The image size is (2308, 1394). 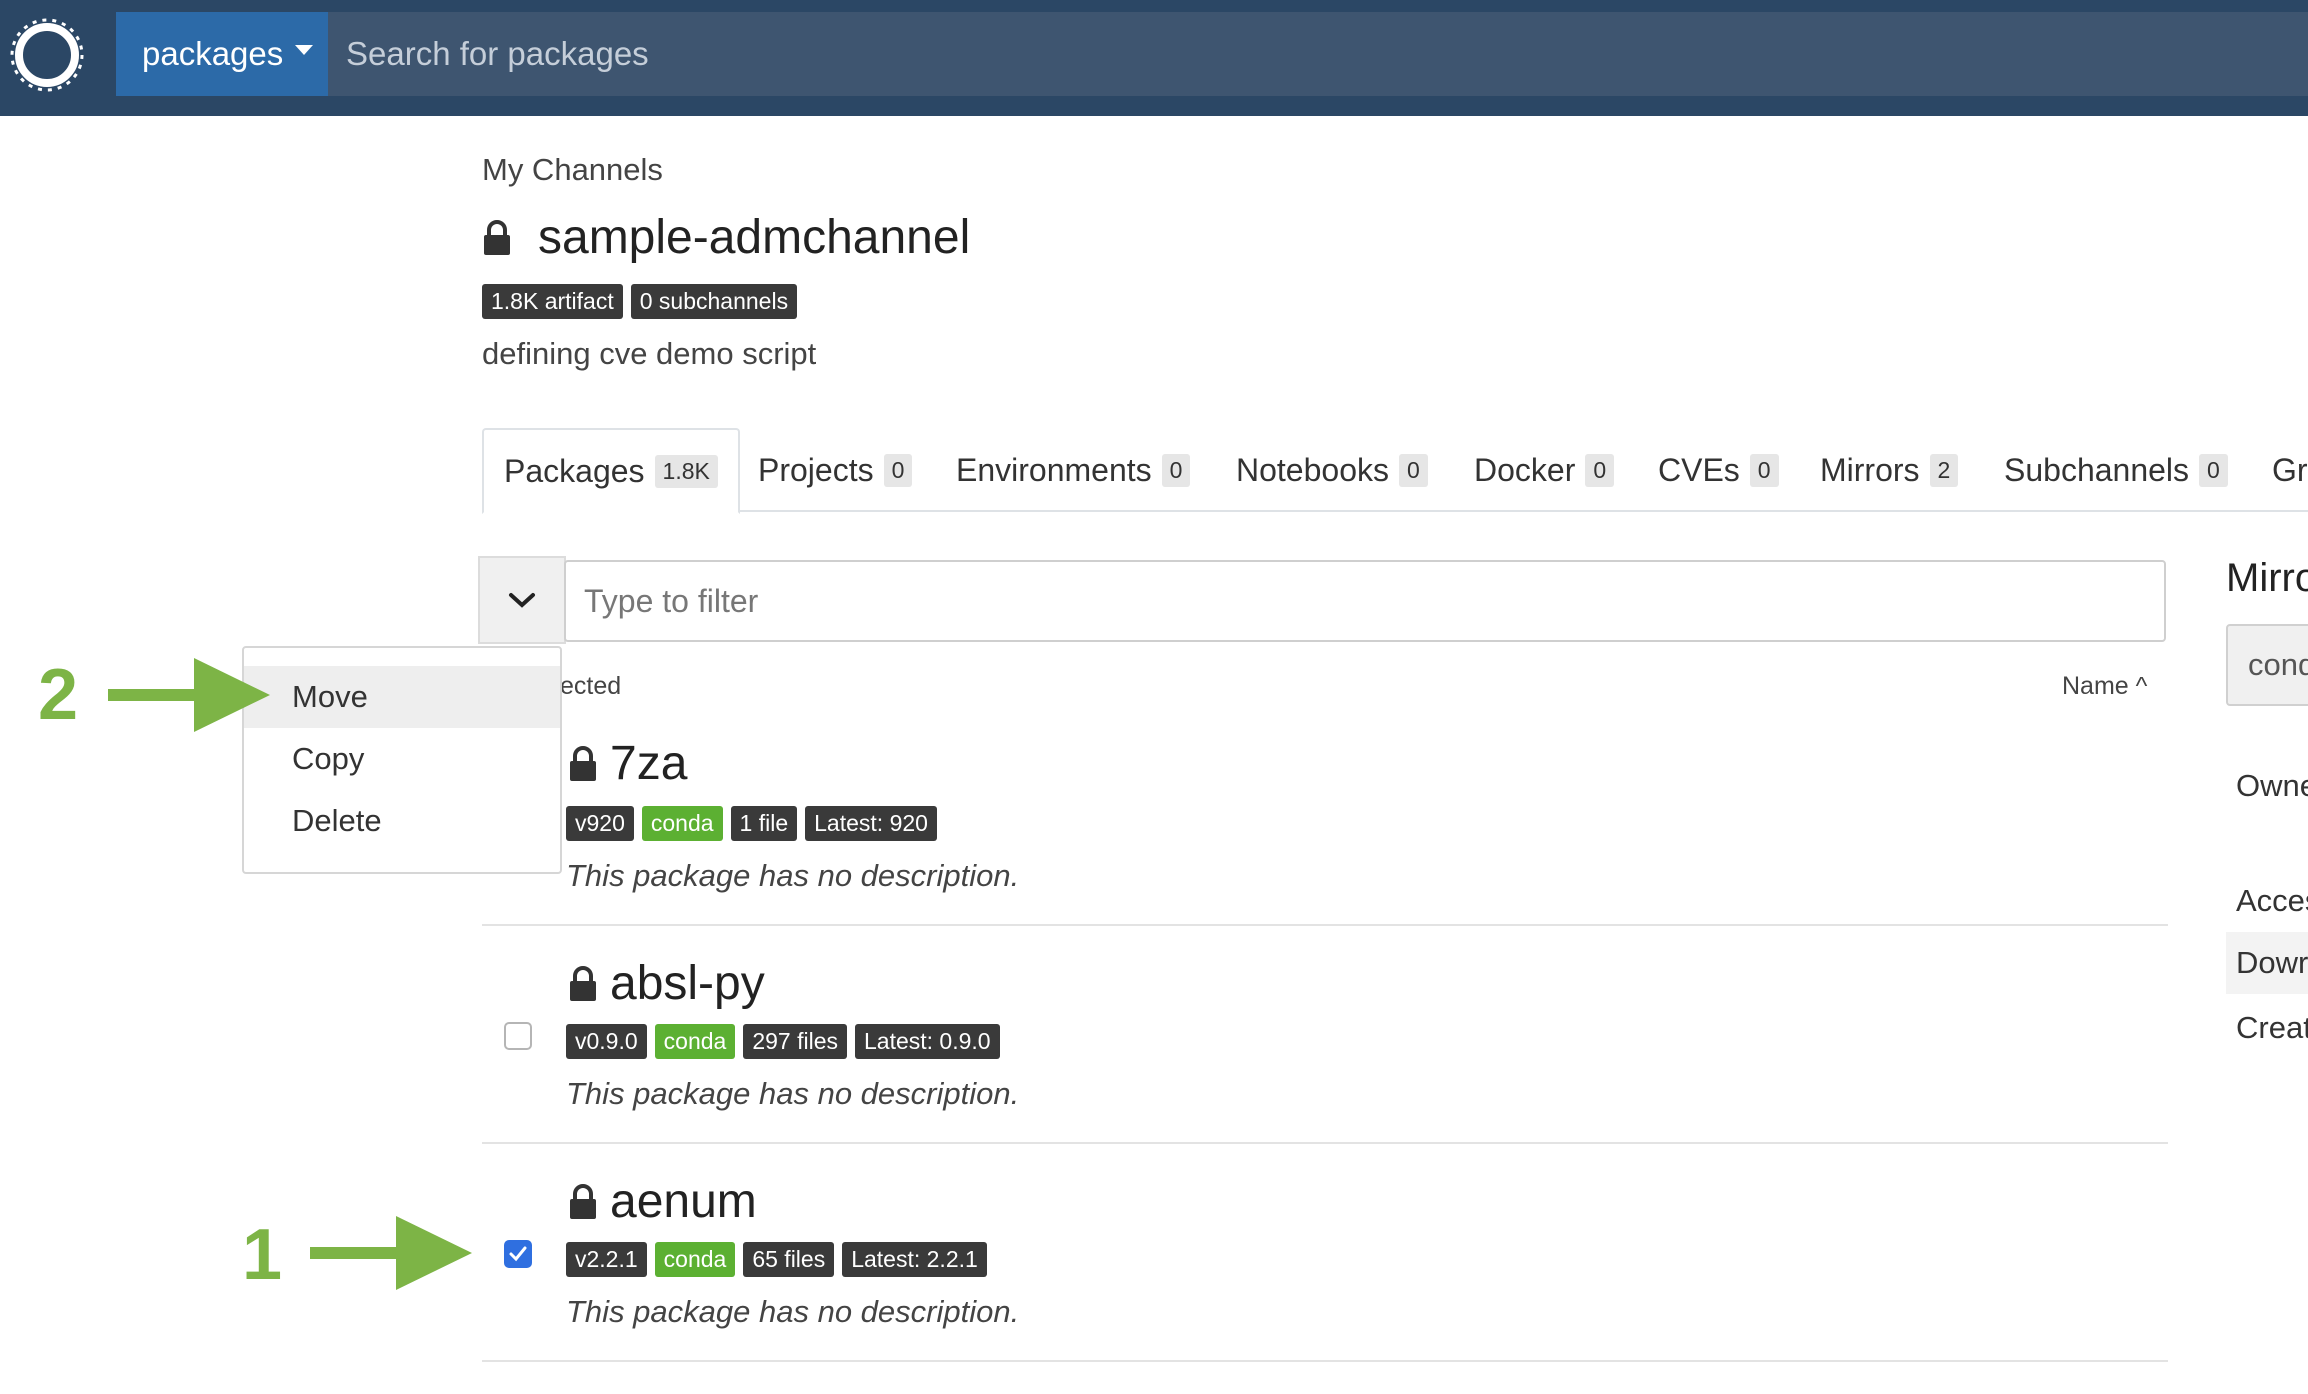 I want to click on packages-dropdown-button: packages, so click(x=222, y=54).